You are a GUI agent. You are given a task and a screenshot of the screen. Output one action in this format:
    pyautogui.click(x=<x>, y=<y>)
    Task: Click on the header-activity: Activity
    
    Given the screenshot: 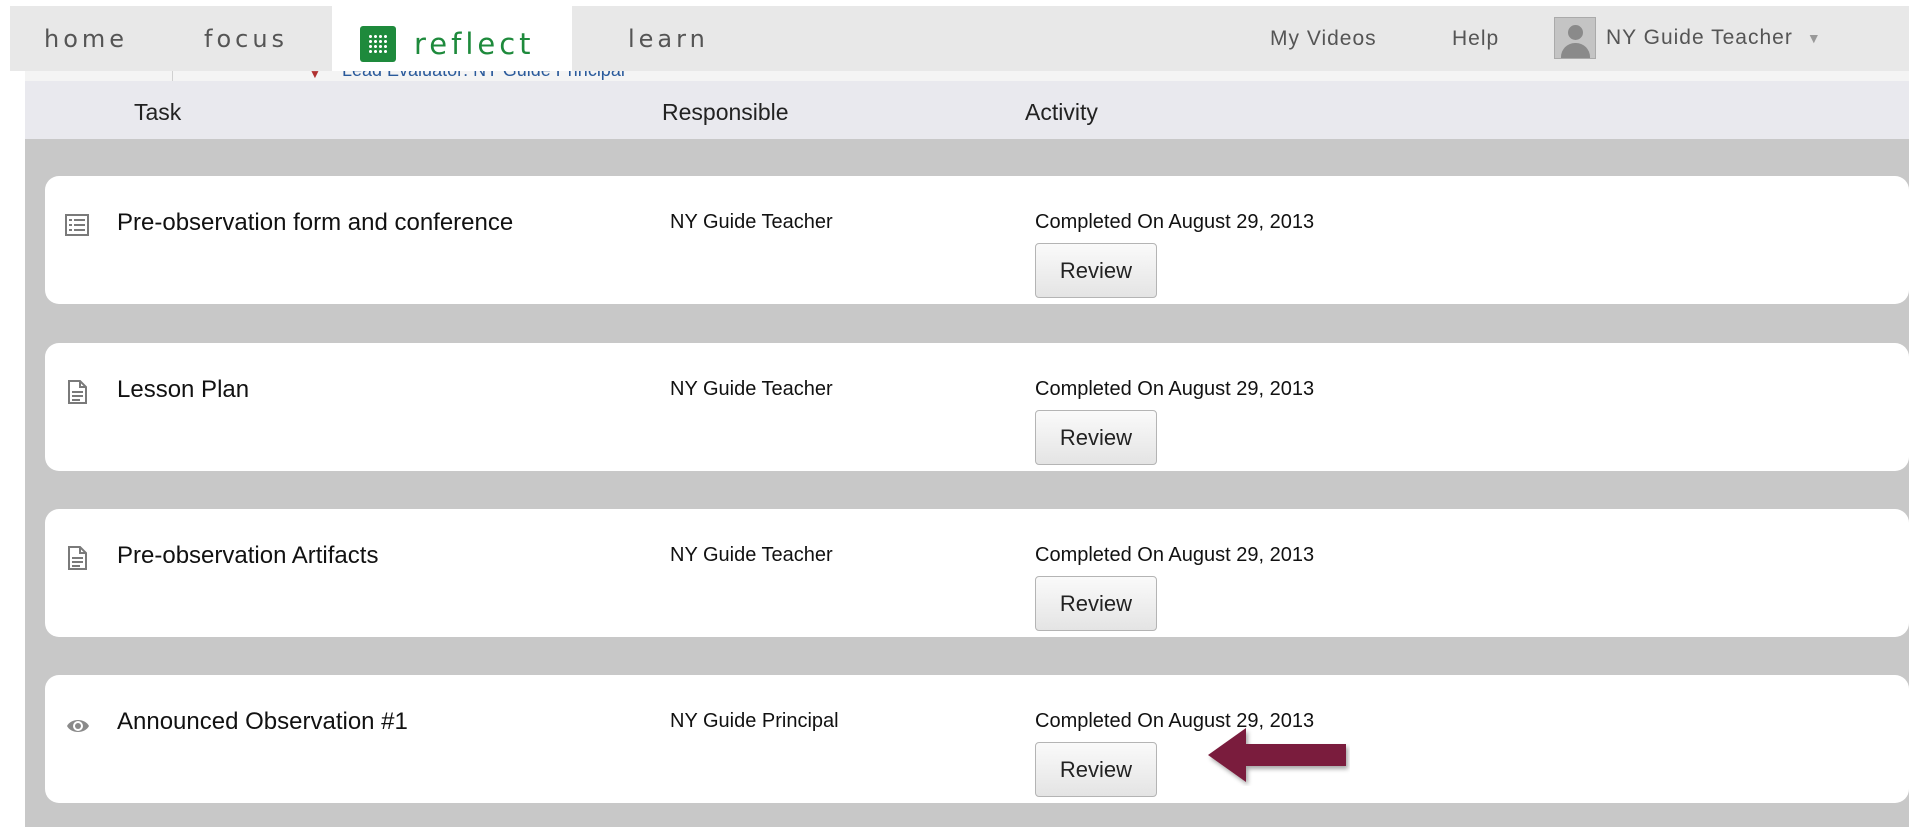 What is the action you would take?
    pyautogui.click(x=1061, y=112)
    